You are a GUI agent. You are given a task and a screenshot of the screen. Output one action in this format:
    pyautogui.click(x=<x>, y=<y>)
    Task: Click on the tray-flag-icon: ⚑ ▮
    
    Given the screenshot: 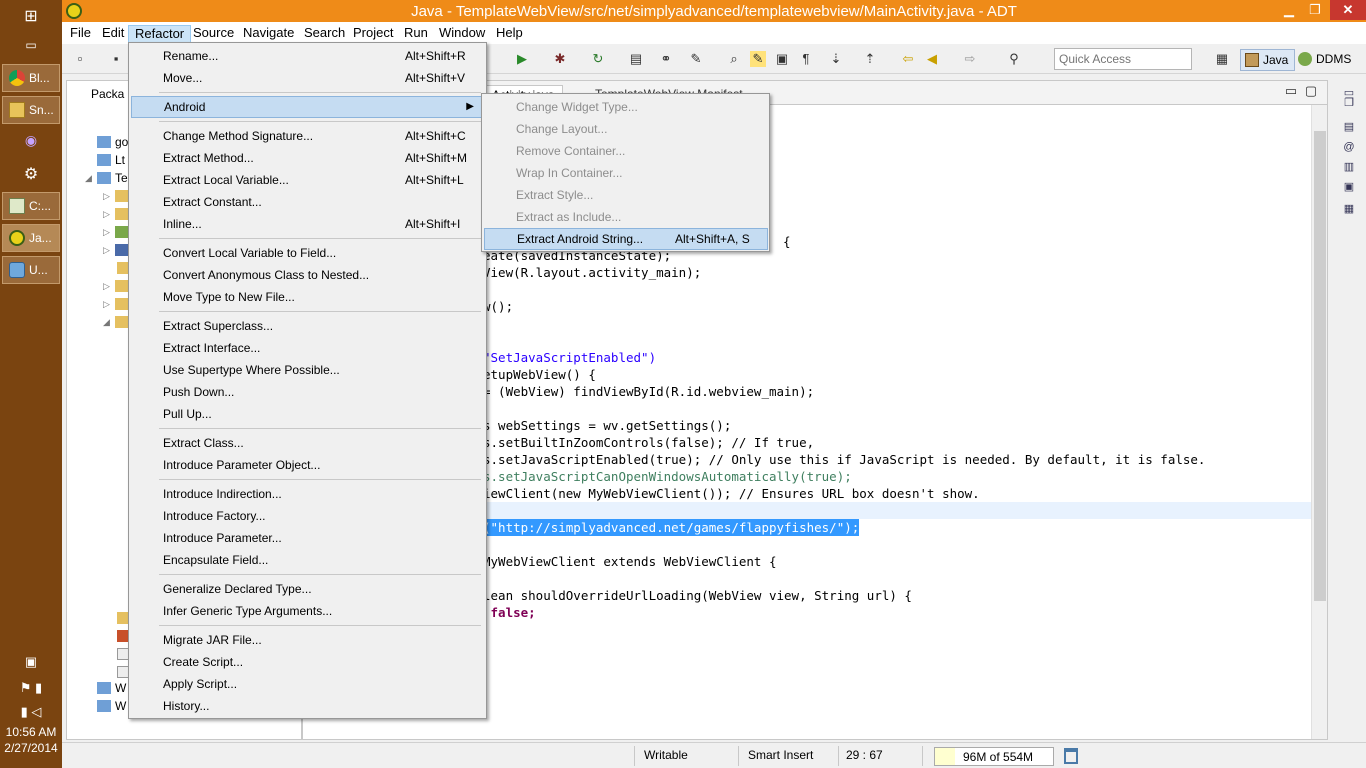 What is the action you would take?
    pyautogui.click(x=31, y=688)
    